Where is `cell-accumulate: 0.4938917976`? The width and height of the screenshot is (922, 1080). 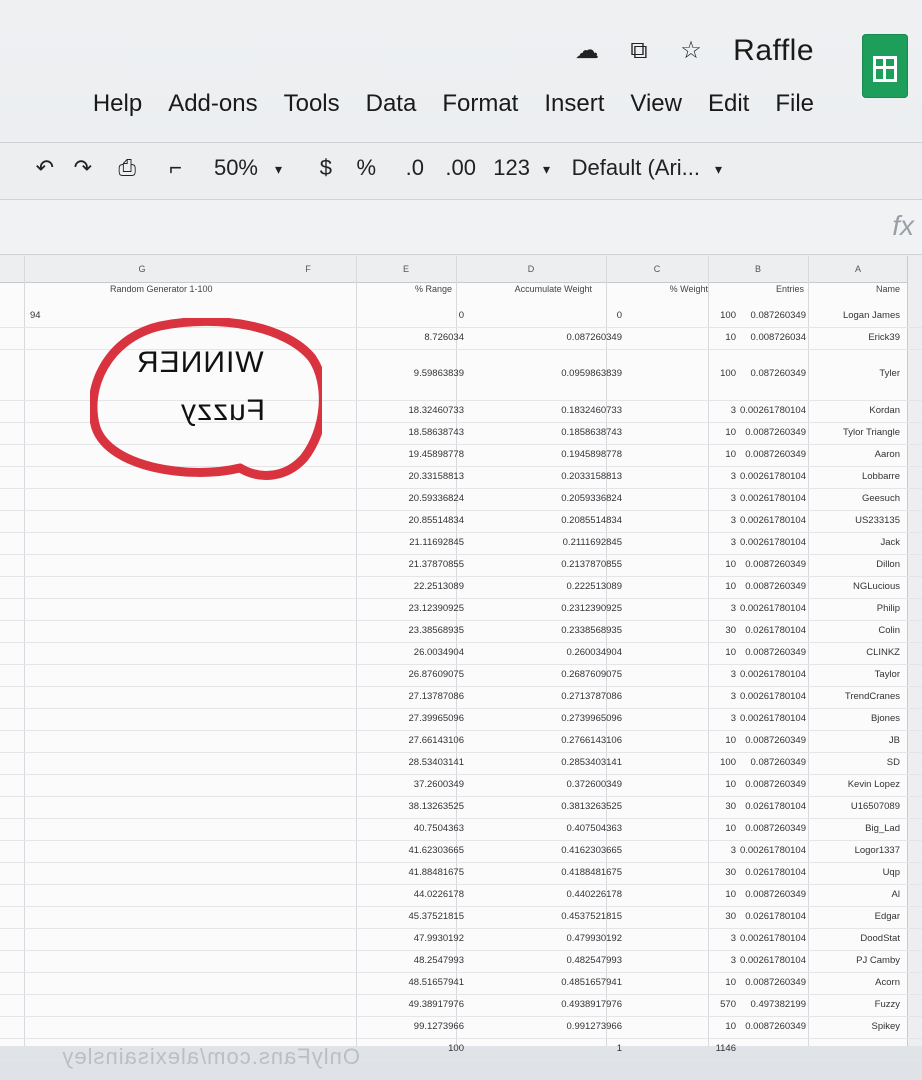
cell-accumulate: 0.4938917976 is located at coordinates (591, 1004).